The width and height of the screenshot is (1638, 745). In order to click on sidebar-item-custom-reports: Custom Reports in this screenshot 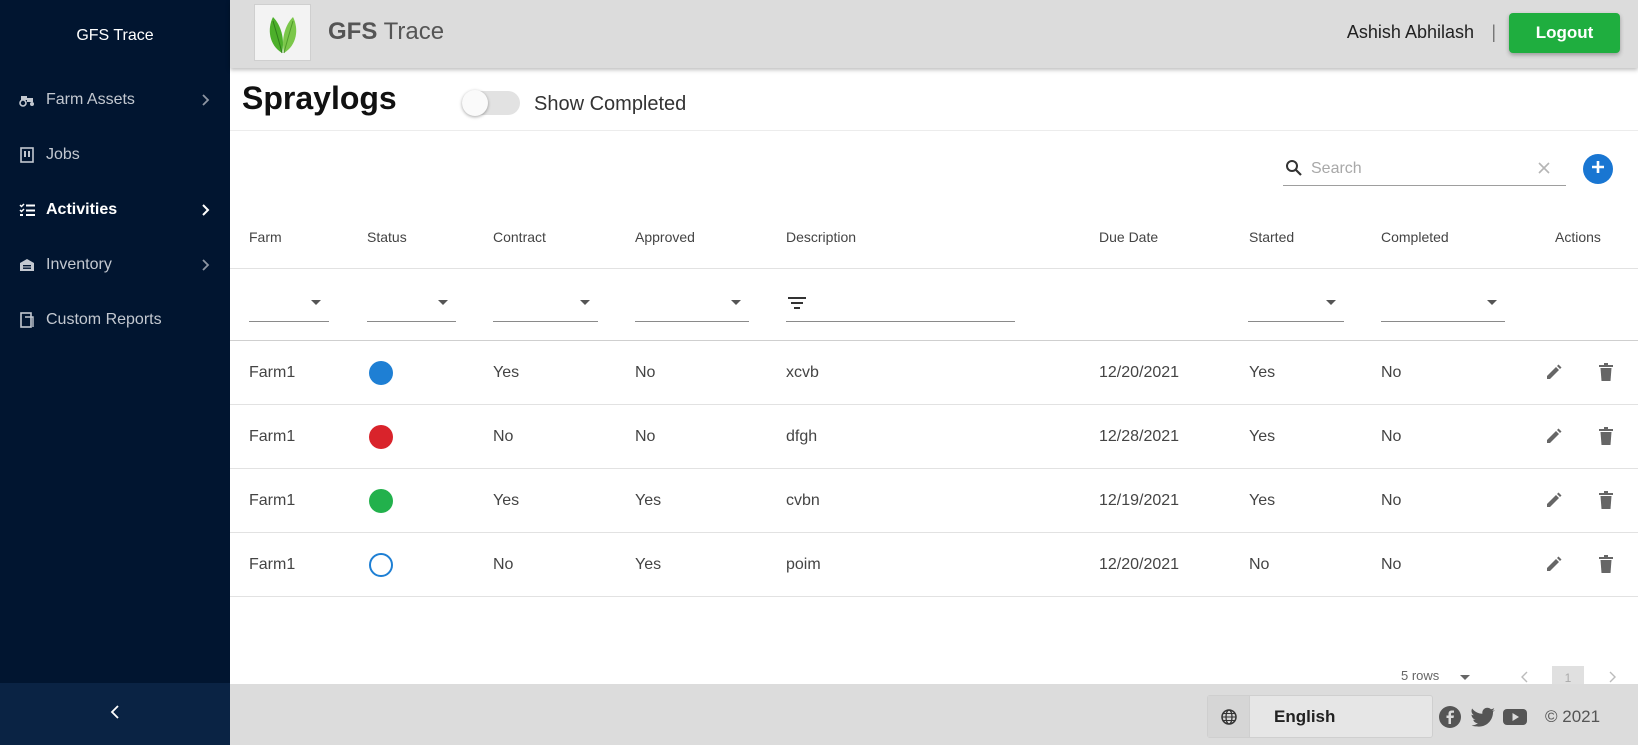, I will do `click(115, 319)`.